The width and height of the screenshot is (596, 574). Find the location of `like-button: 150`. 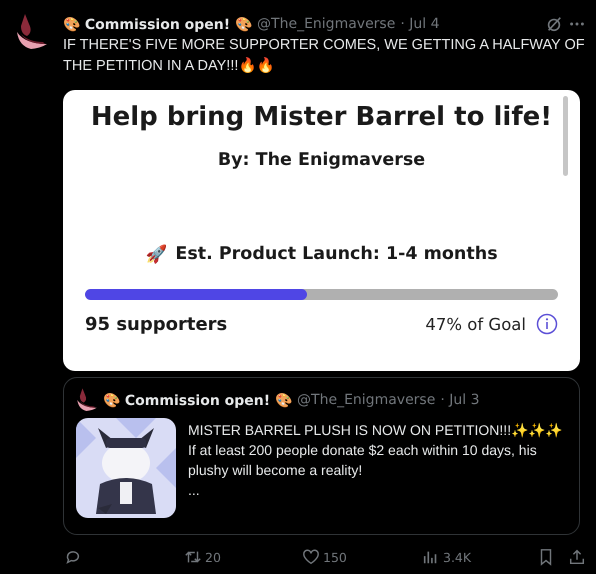

like-button: 150 is located at coordinates (362, 557).